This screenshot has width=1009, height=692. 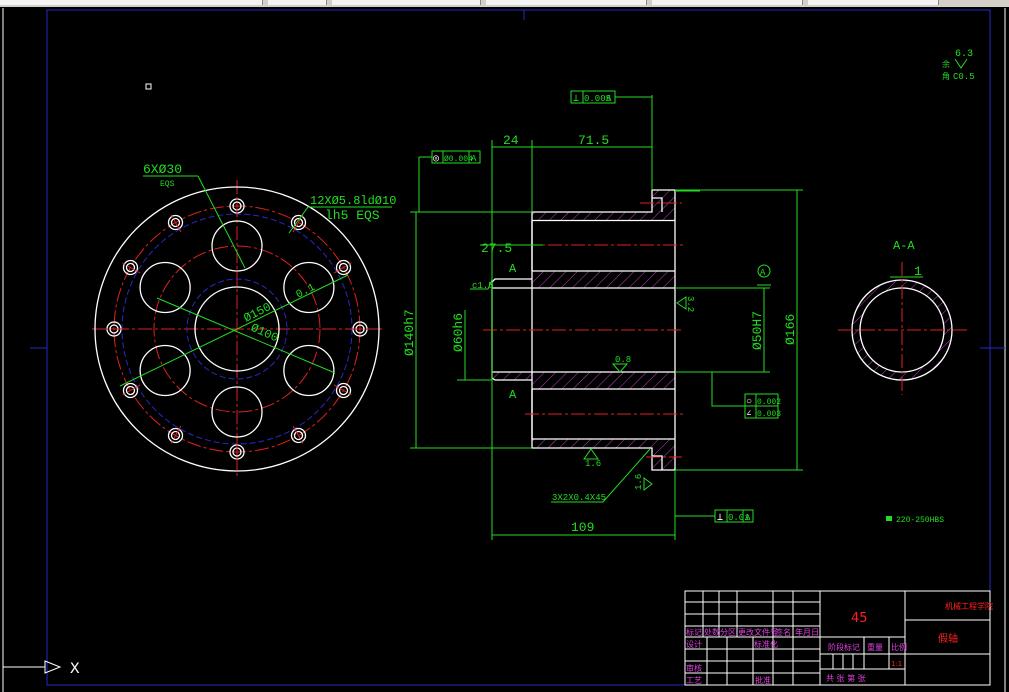 What do you see at coordinates (593, 97) in the screenshot?
I see `tol-perp-top: ⊥ 0.005 A` at bounding box center [593, 97].